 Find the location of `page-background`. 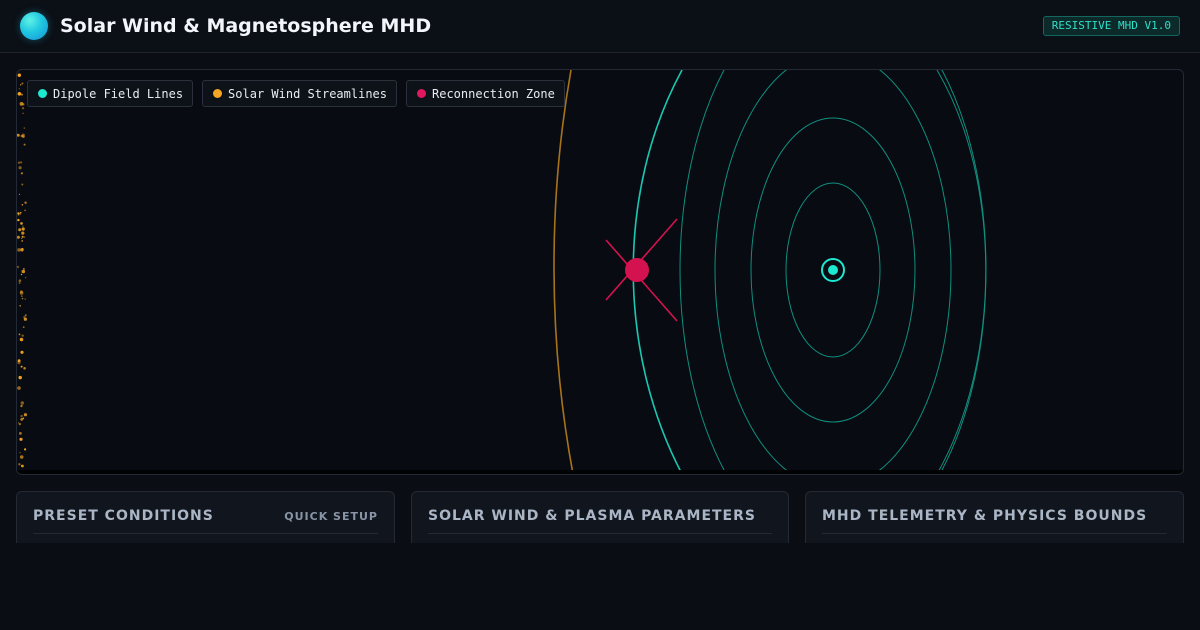

page-background is located at coordinates (600, 586).